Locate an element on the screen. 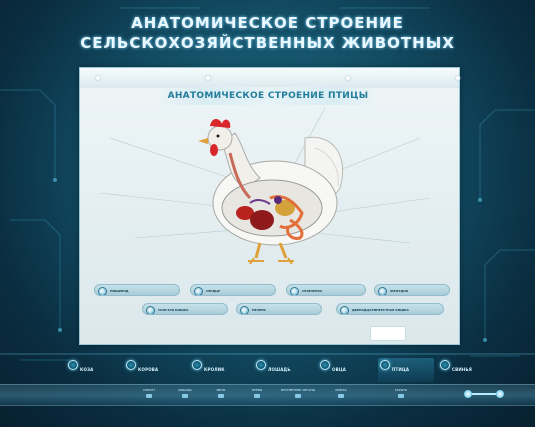  toolbar-item-lymph: ЛИМФА is located at coordinates (341, 394).